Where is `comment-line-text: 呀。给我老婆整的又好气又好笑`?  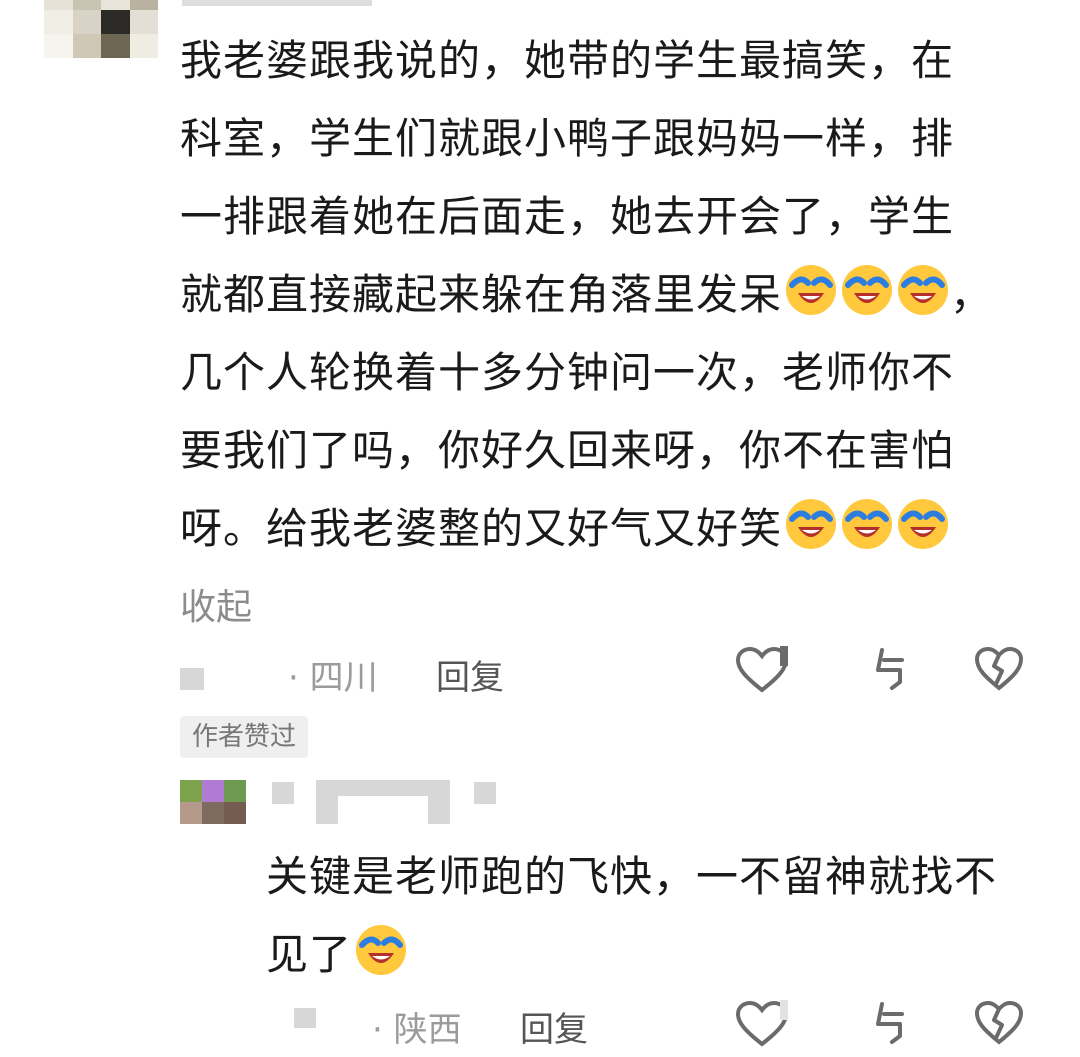 comment-line-text: 呀。给我老婆整的又好气又好笑 is located at coordinates (481, 528).